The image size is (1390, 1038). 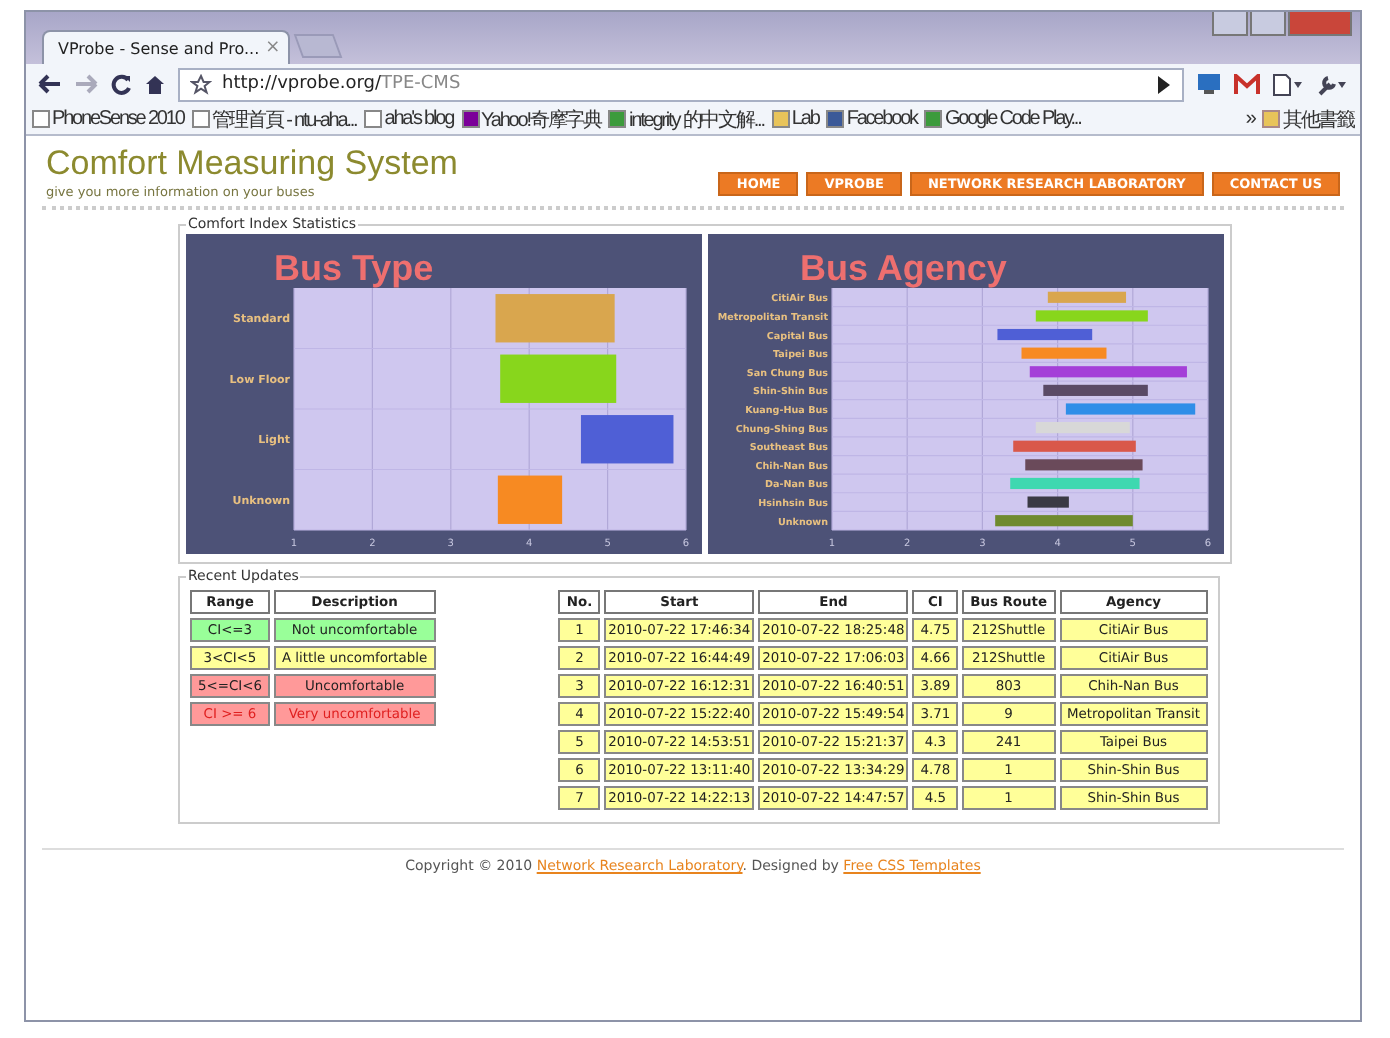 I want to click on bookmark-link: Yahoo!奇摩字典, so click(x=531, y=119).